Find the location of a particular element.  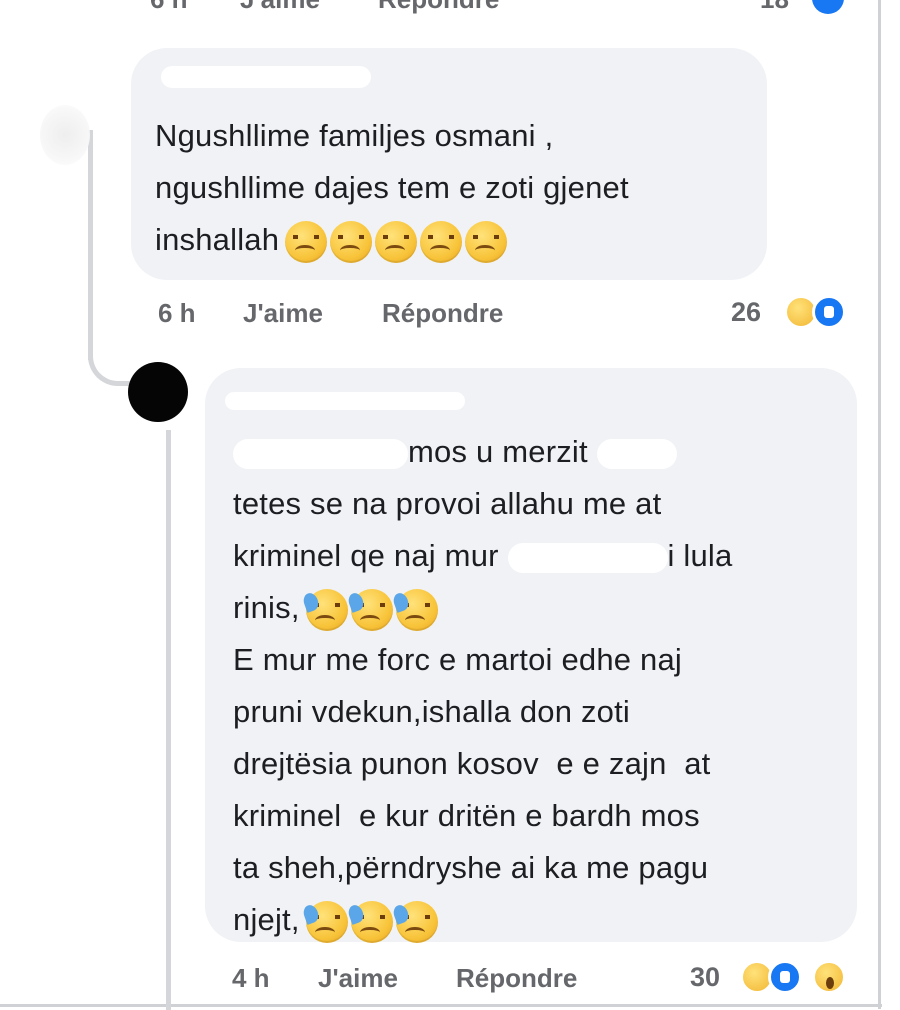

comment-line: ngushllime dajes tem e zoti gjenet is located at coordinates (392, 187).